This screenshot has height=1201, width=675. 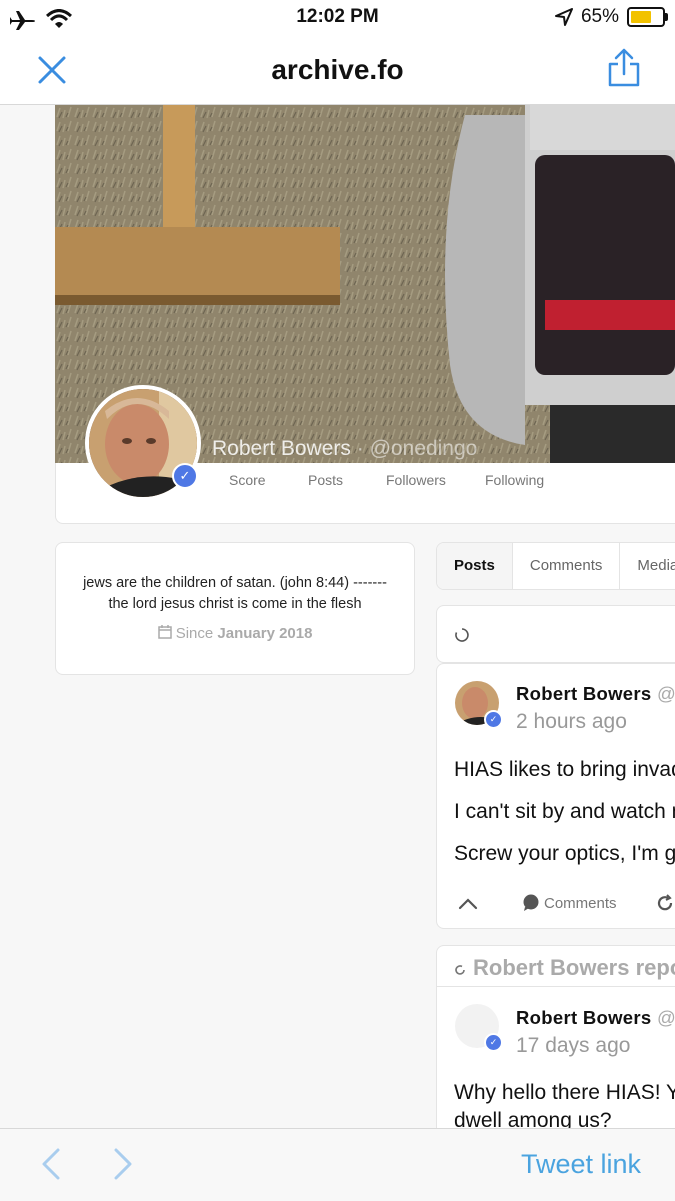 I want to click on loading-card, so click(x=555, y=634).